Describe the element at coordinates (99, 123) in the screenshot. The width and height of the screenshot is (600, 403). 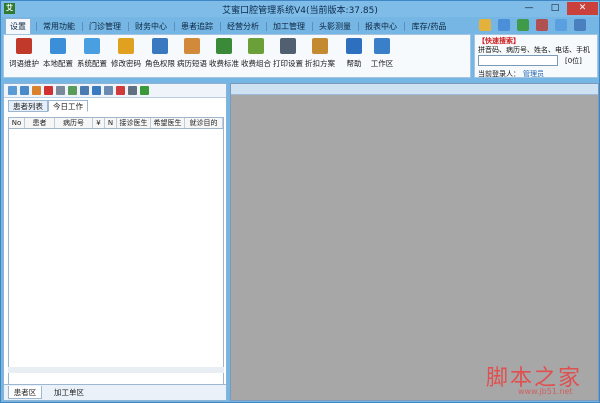
I see `column-header-3: ¥` at that location.